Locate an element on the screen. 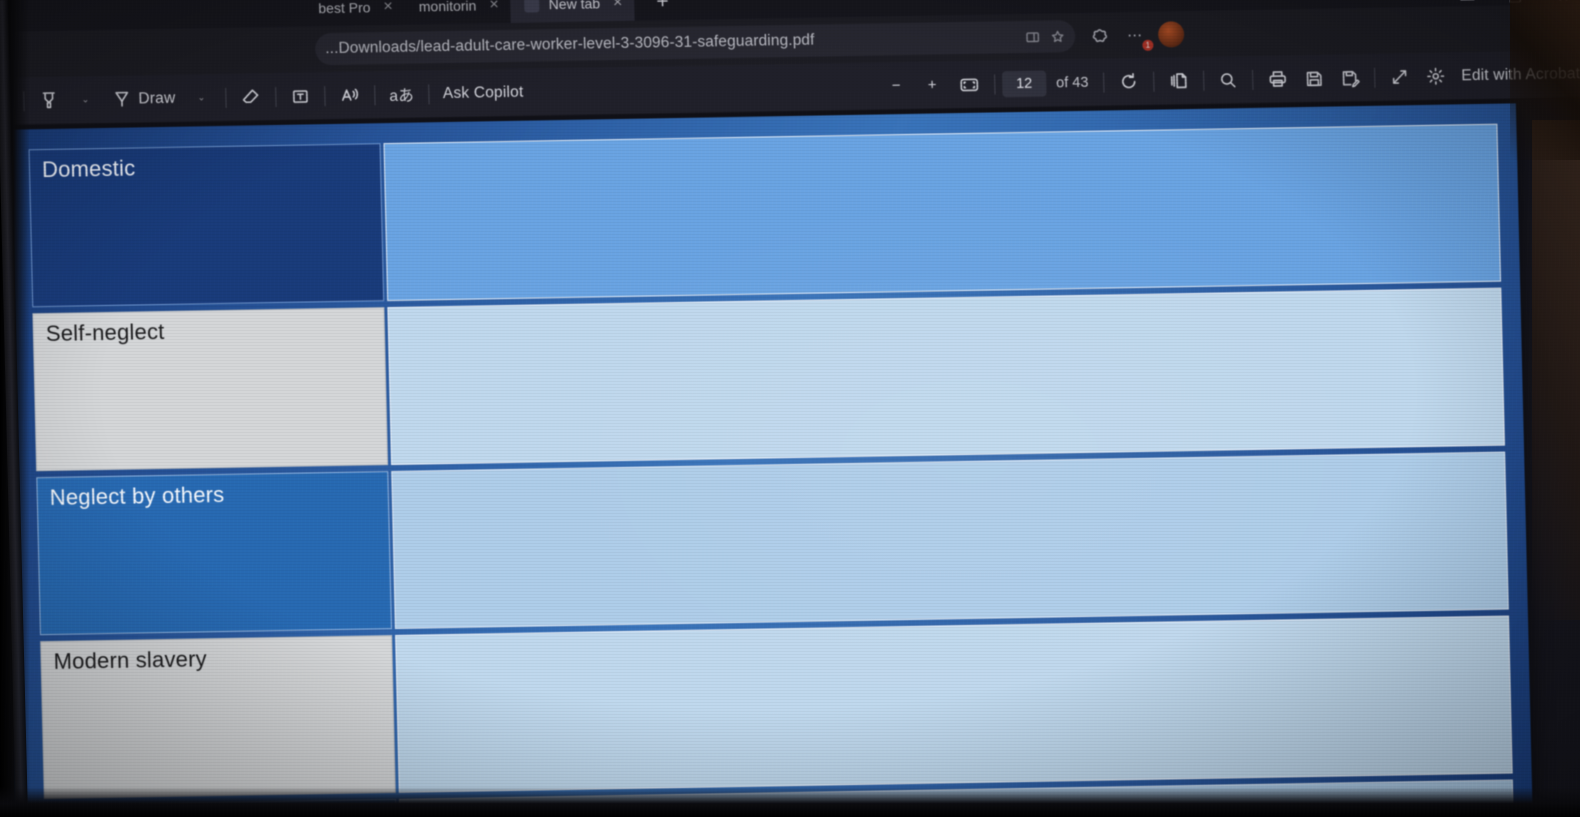 This screenshot has width=1580, height=817. new-tab-button: + is located at coordinates (662, 10).